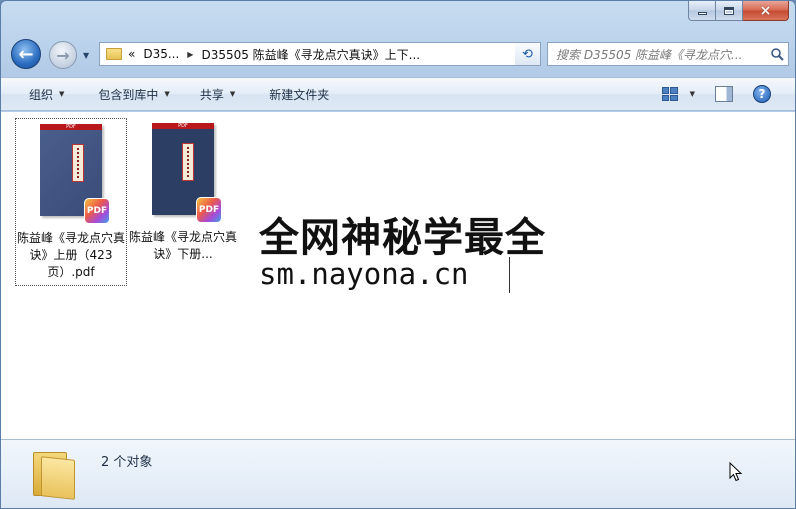  What do you see at coordinates (398, 94) in the screenshot?
I see `command-bar: 组织 ▼ 包含到库中 ▼ 共享 ▼ 新建文件夹 ▼ ?` at bounding box center [398, 94].